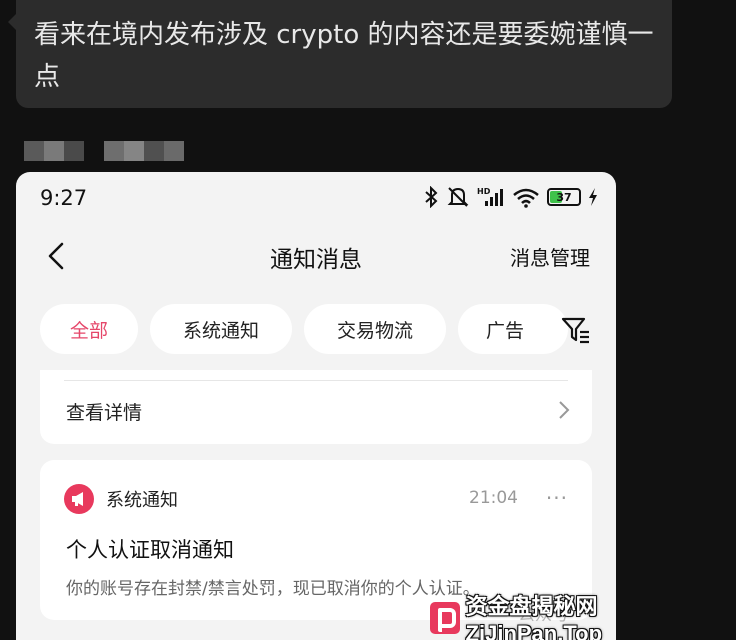  What do you see at coordinates (564, 410) in the screenshot?
I see `chevron-right-icon` at bounding box center [564, 410].